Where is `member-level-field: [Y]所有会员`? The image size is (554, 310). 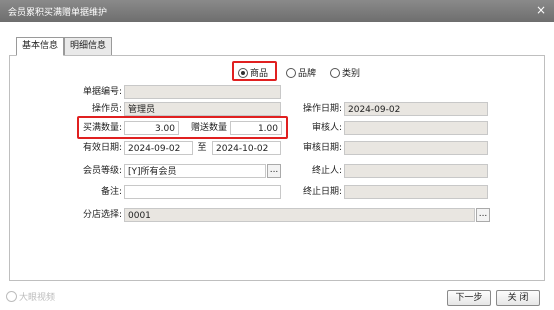
member-level-field: [Y]所有会员 is located at coordinates (195, 171).